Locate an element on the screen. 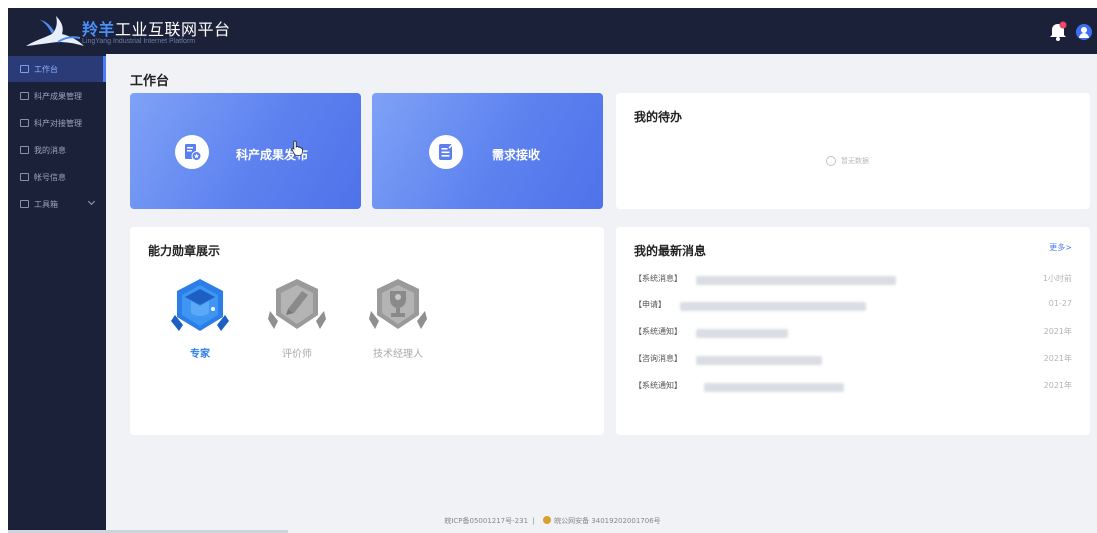  badge-label: 专家 is located at coordinates (200, 354).